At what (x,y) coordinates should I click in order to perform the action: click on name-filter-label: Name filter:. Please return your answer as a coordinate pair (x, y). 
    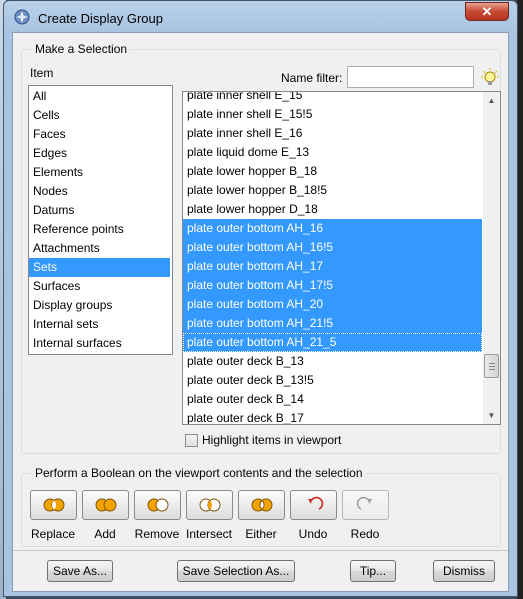
    Looking at the image, I should click on (312, 78).